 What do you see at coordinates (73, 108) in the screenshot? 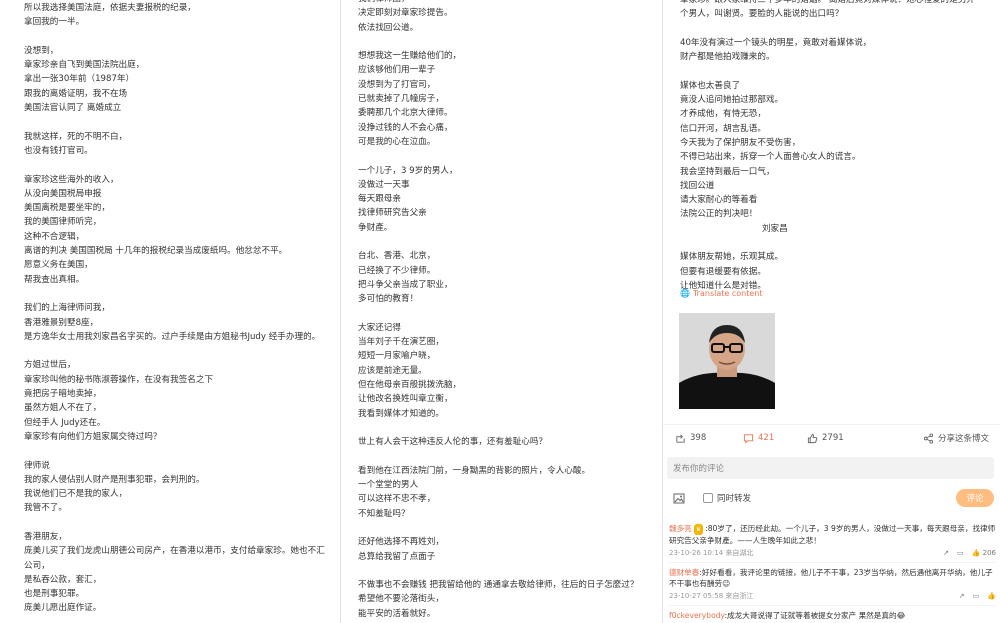
I see `text-line: 美国法官认同了 离婚成立` at bounding box center [73, 108].